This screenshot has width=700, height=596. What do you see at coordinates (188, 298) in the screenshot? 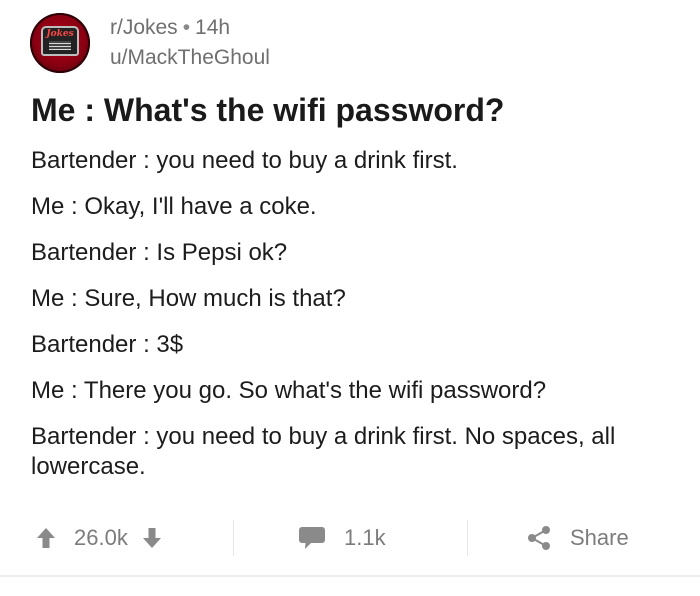
I see `body-line: Me : Sure, How much is that?` at bounding box center [188, 298].